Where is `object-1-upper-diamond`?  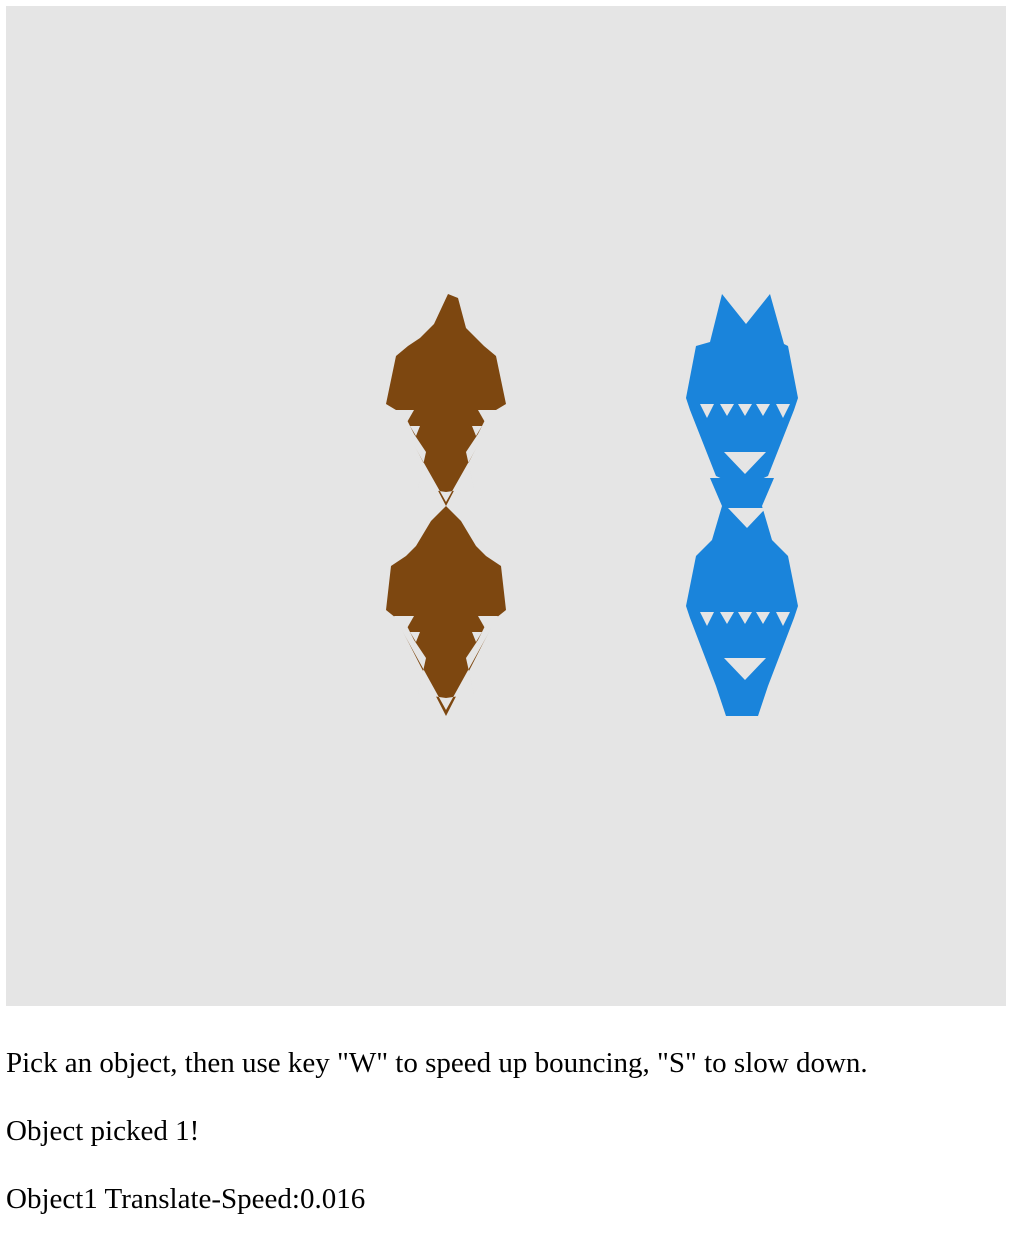
object-1-upper-diamond is located at coordinates (446, 400).